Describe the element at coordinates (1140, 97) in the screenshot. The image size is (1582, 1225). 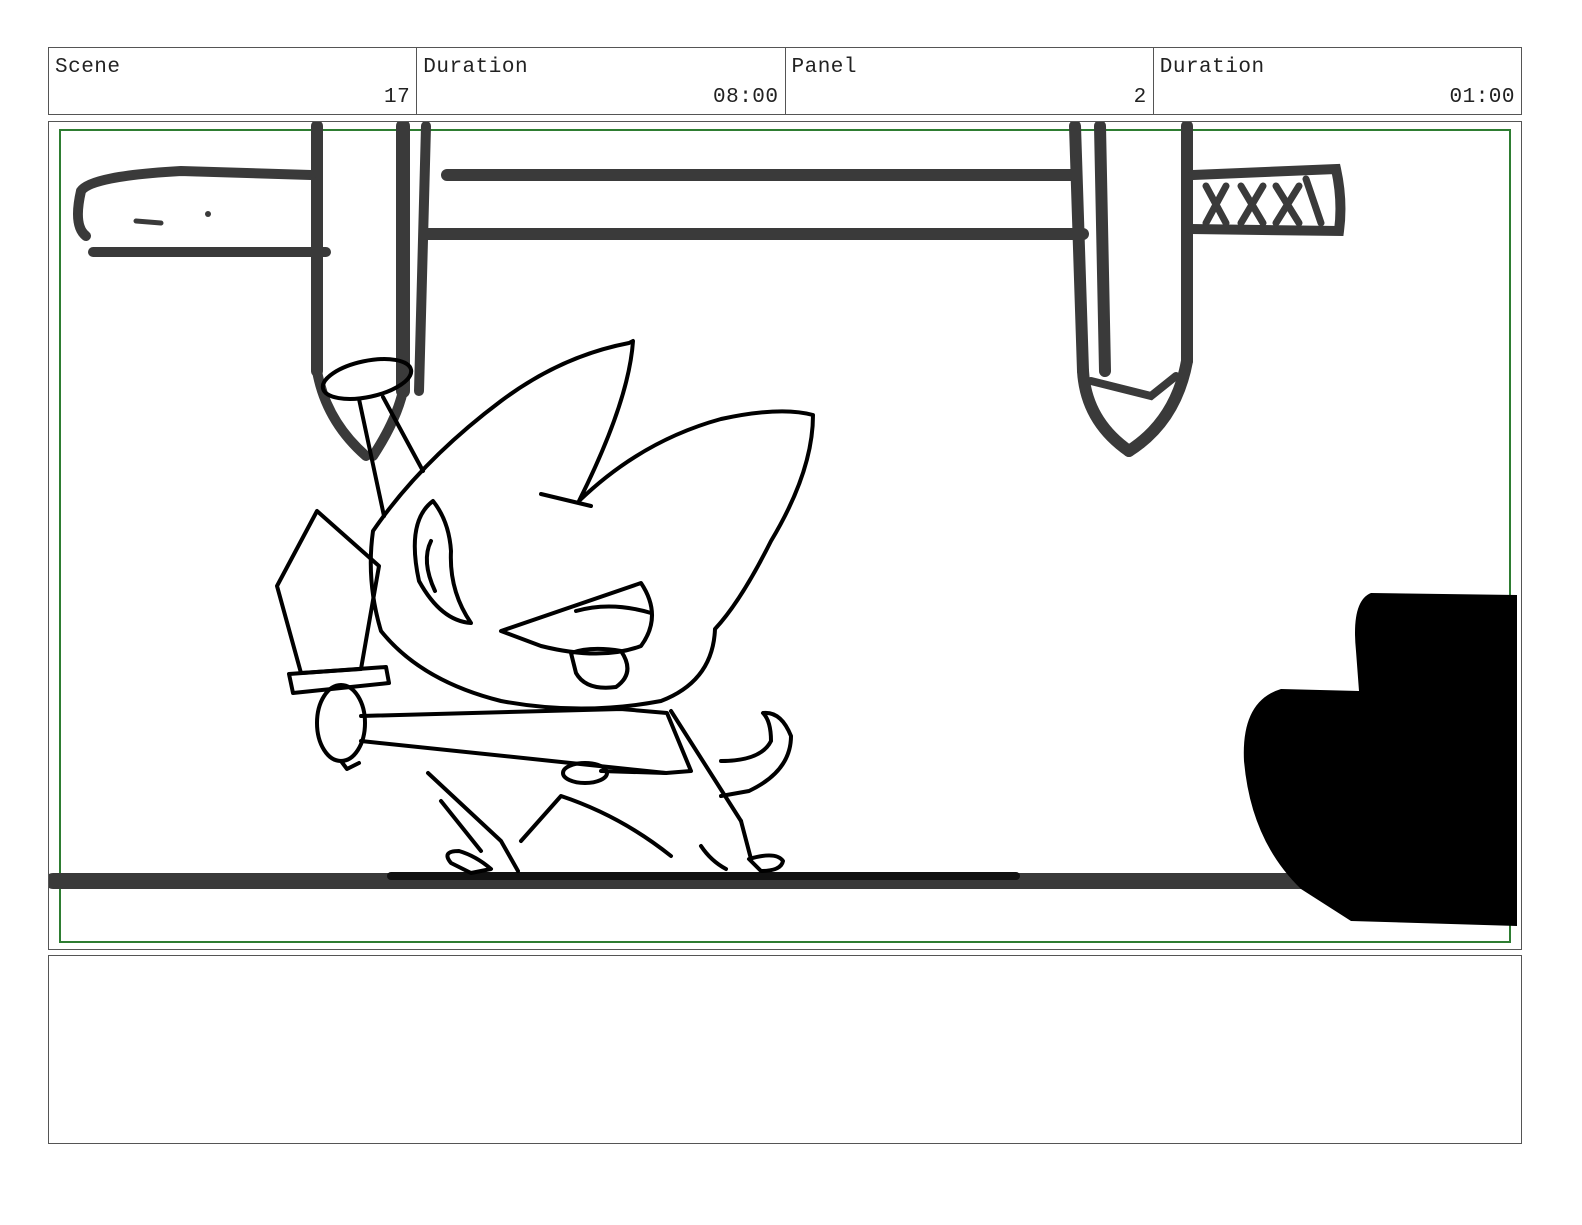
I see `panel-number: 2` at that location.